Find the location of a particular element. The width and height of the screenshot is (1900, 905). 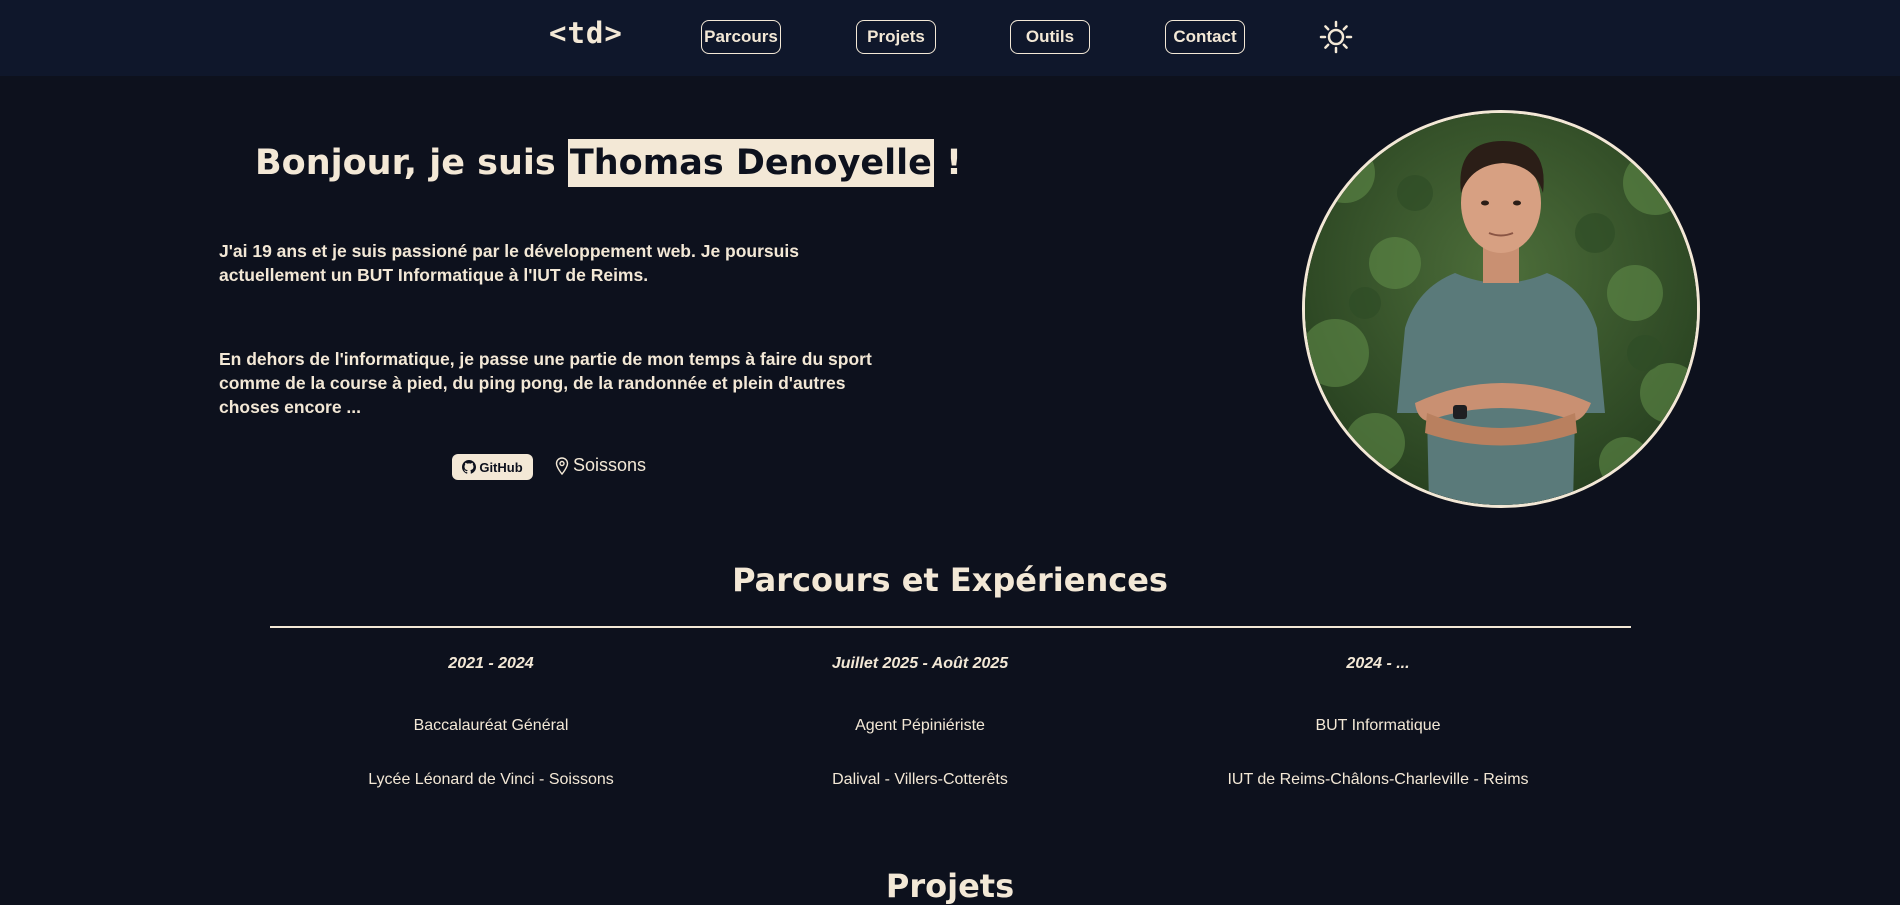

nav-outils-label: Outils is located at coordinates (1050, 36).